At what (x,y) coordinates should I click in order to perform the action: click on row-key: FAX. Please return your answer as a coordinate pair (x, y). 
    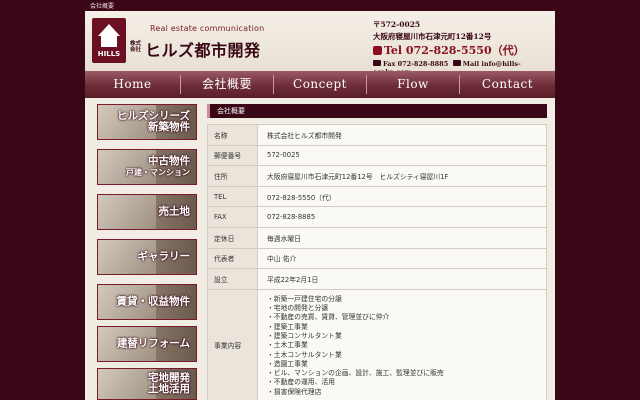
    Looking at the image, I should click on (232, 217).